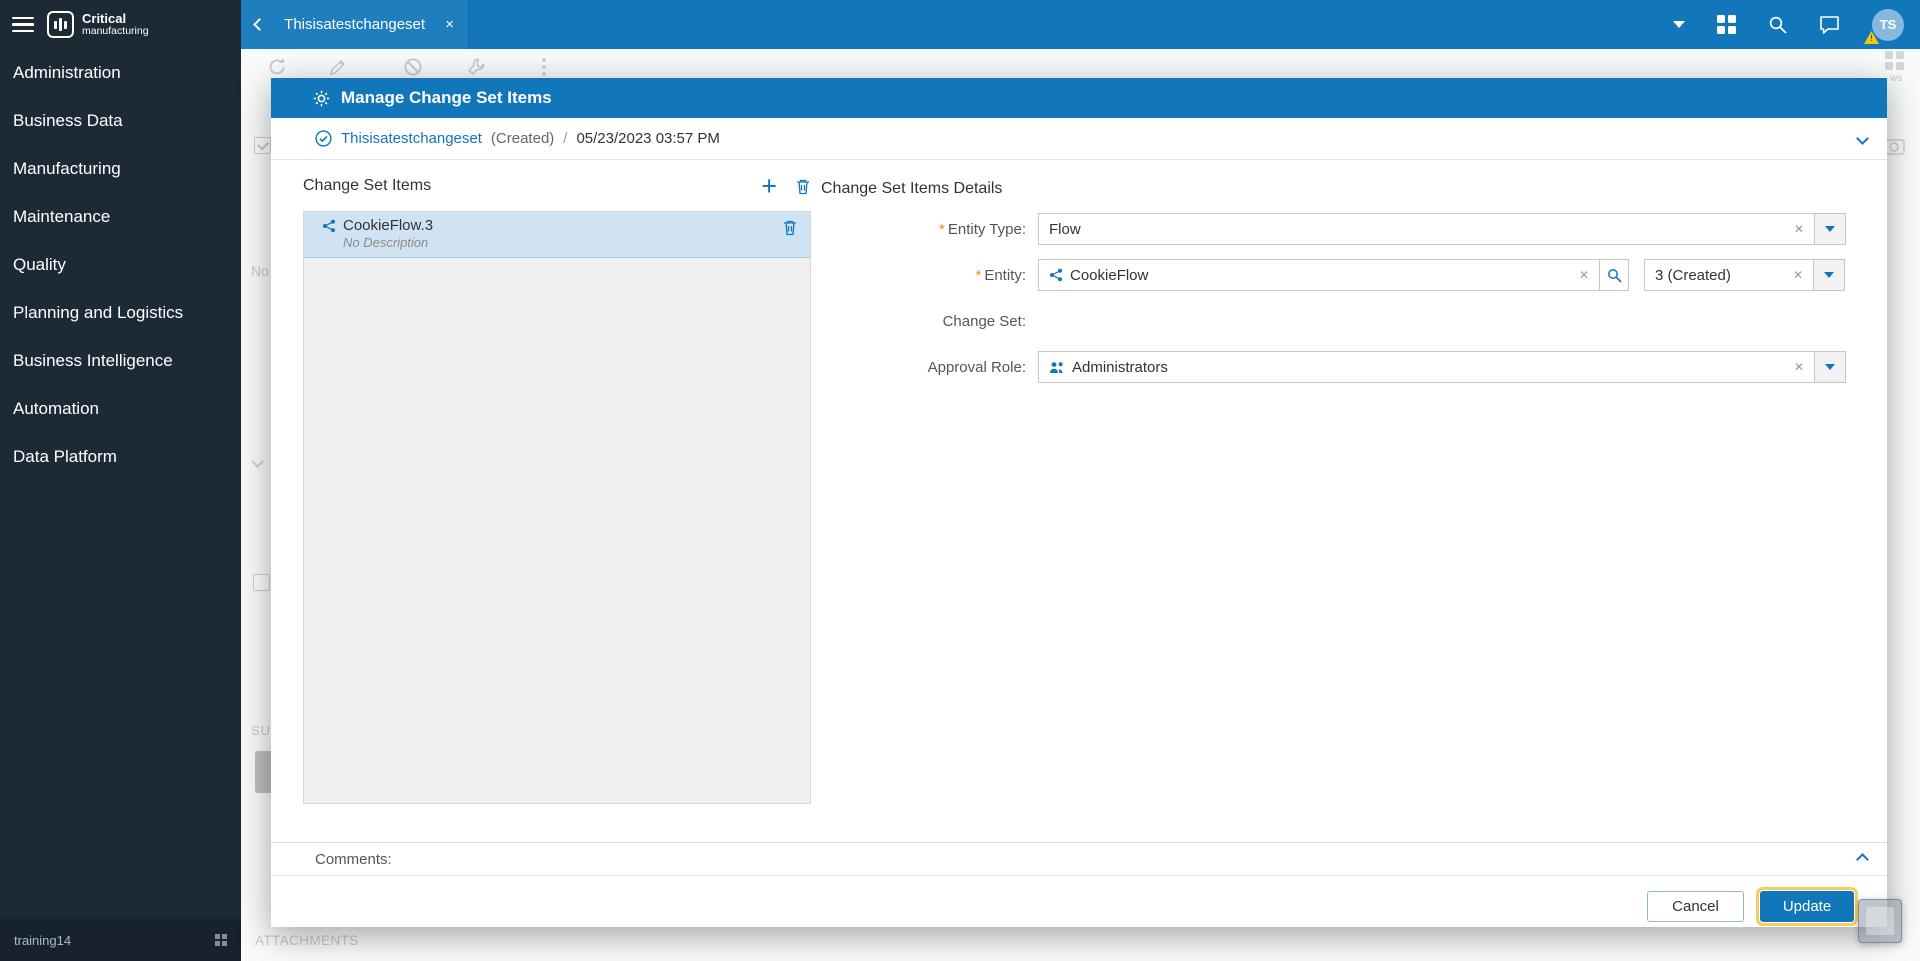  Describe the element at coordinates (1426, 367) in the screenshot. I see `approval-role-input: Administrators ✕` at that location.